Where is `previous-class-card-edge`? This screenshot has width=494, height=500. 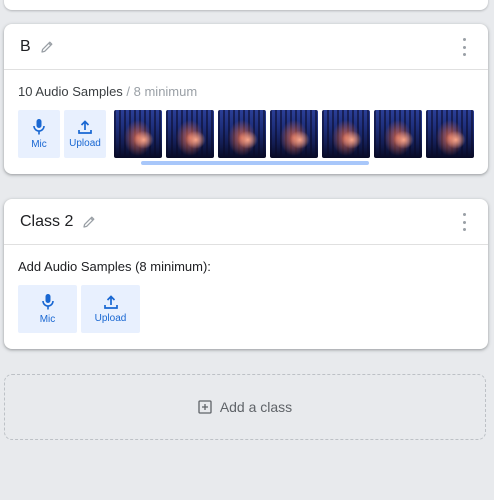 previous-class-card-edge is located at coordinates (246, 5).